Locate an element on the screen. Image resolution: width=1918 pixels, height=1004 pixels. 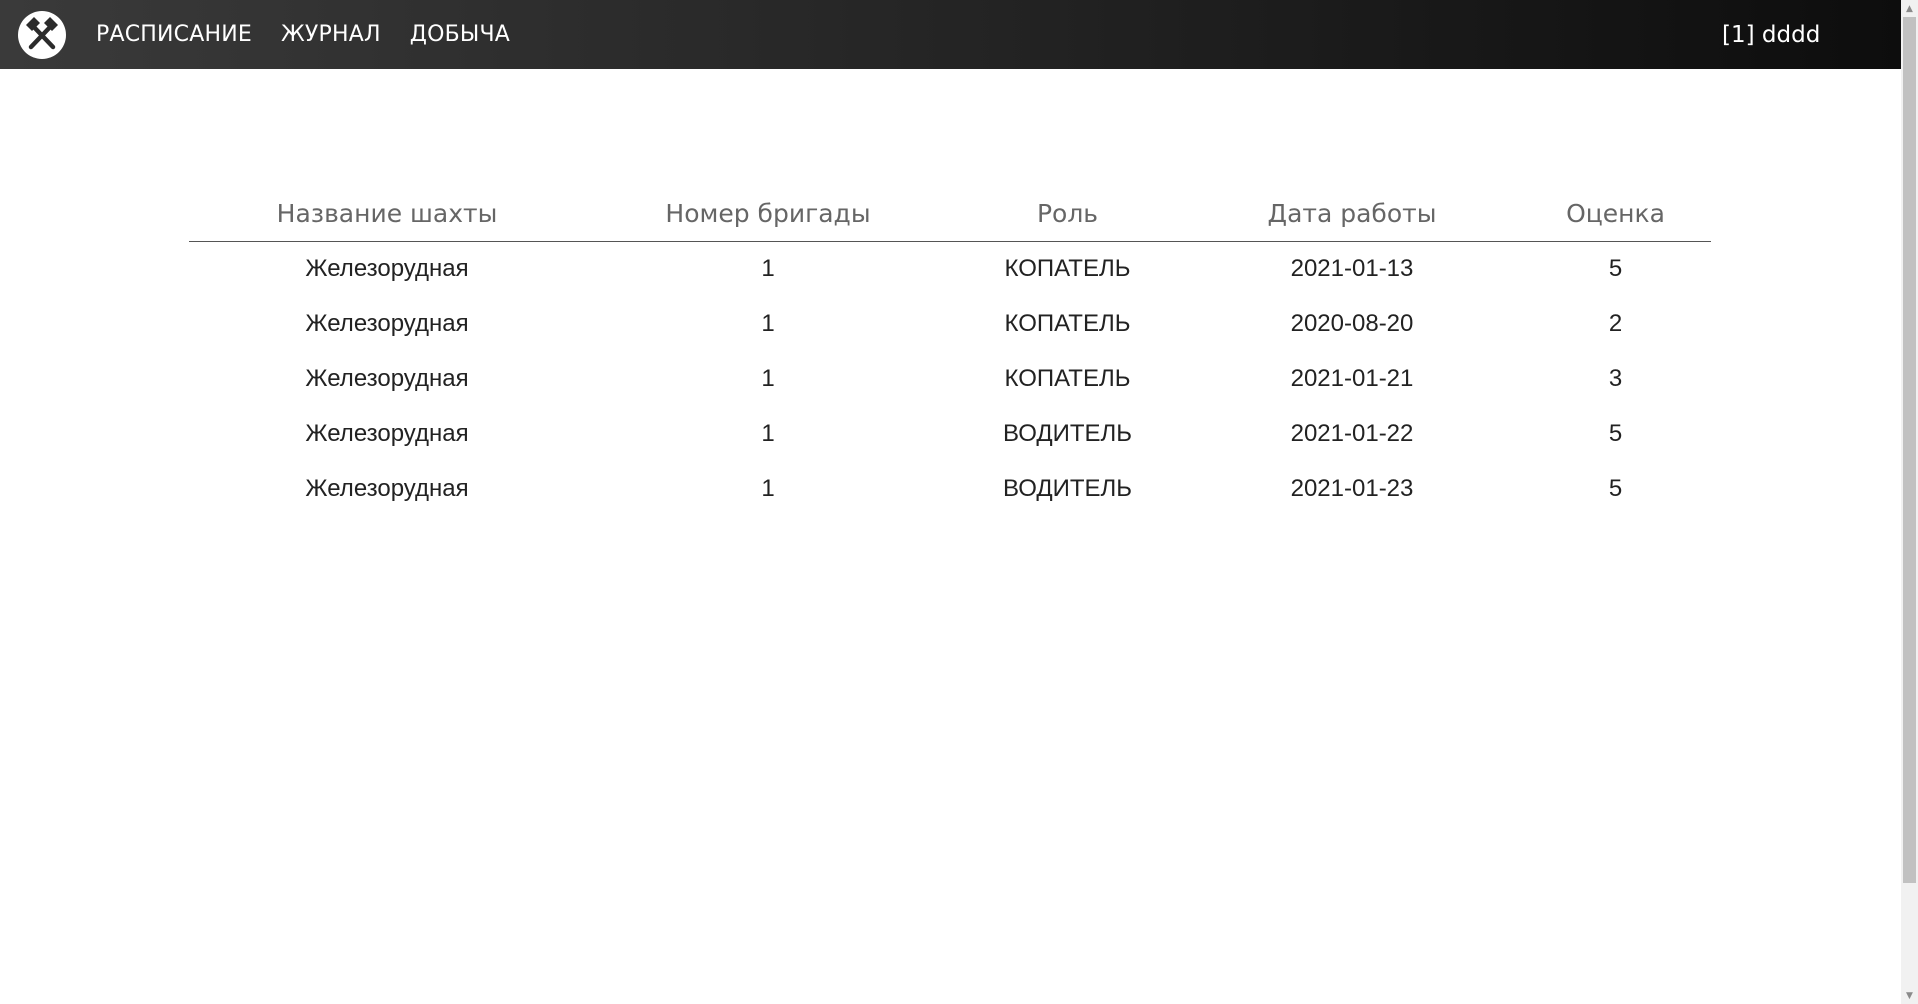
cell-work-date: 2020-08-20 is located at coordinates (1352, 323).